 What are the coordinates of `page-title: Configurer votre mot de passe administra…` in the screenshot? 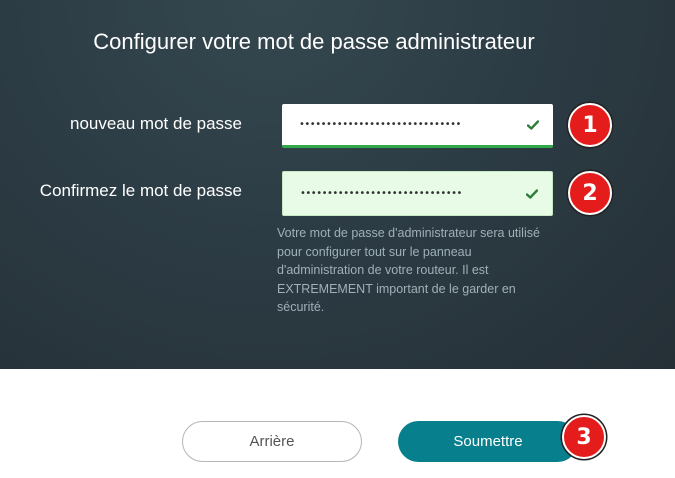 It's located at (314, 41).